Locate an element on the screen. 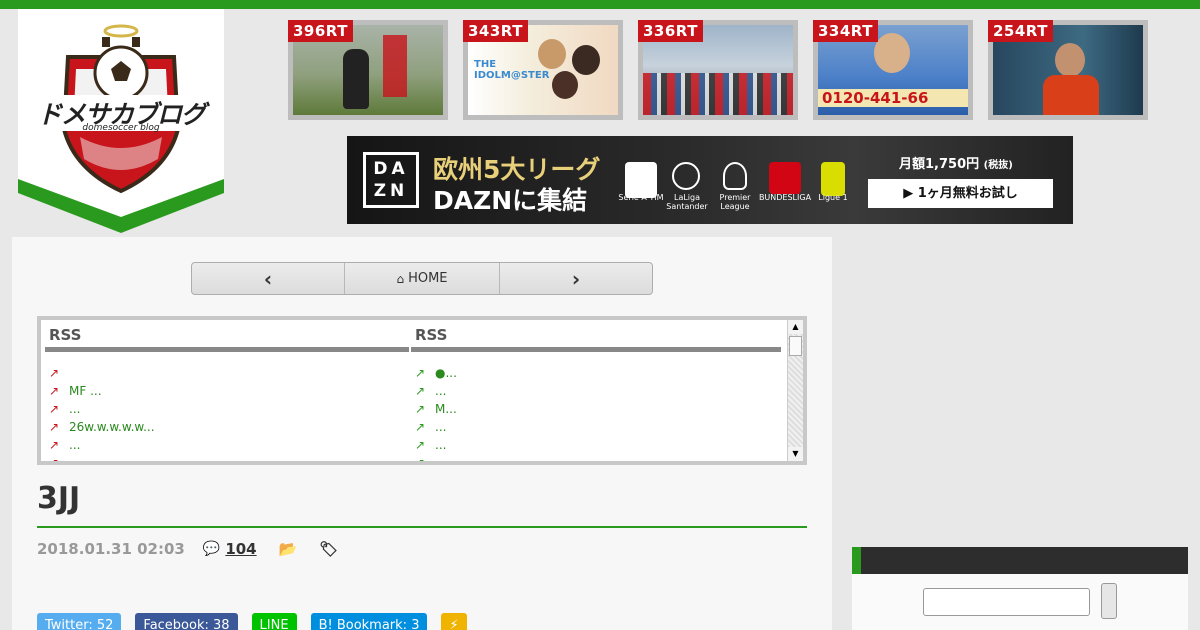 The height and width of the screenshot is (630, 1200). league-label: Ligue 1 is located at coordinates (833, 197).